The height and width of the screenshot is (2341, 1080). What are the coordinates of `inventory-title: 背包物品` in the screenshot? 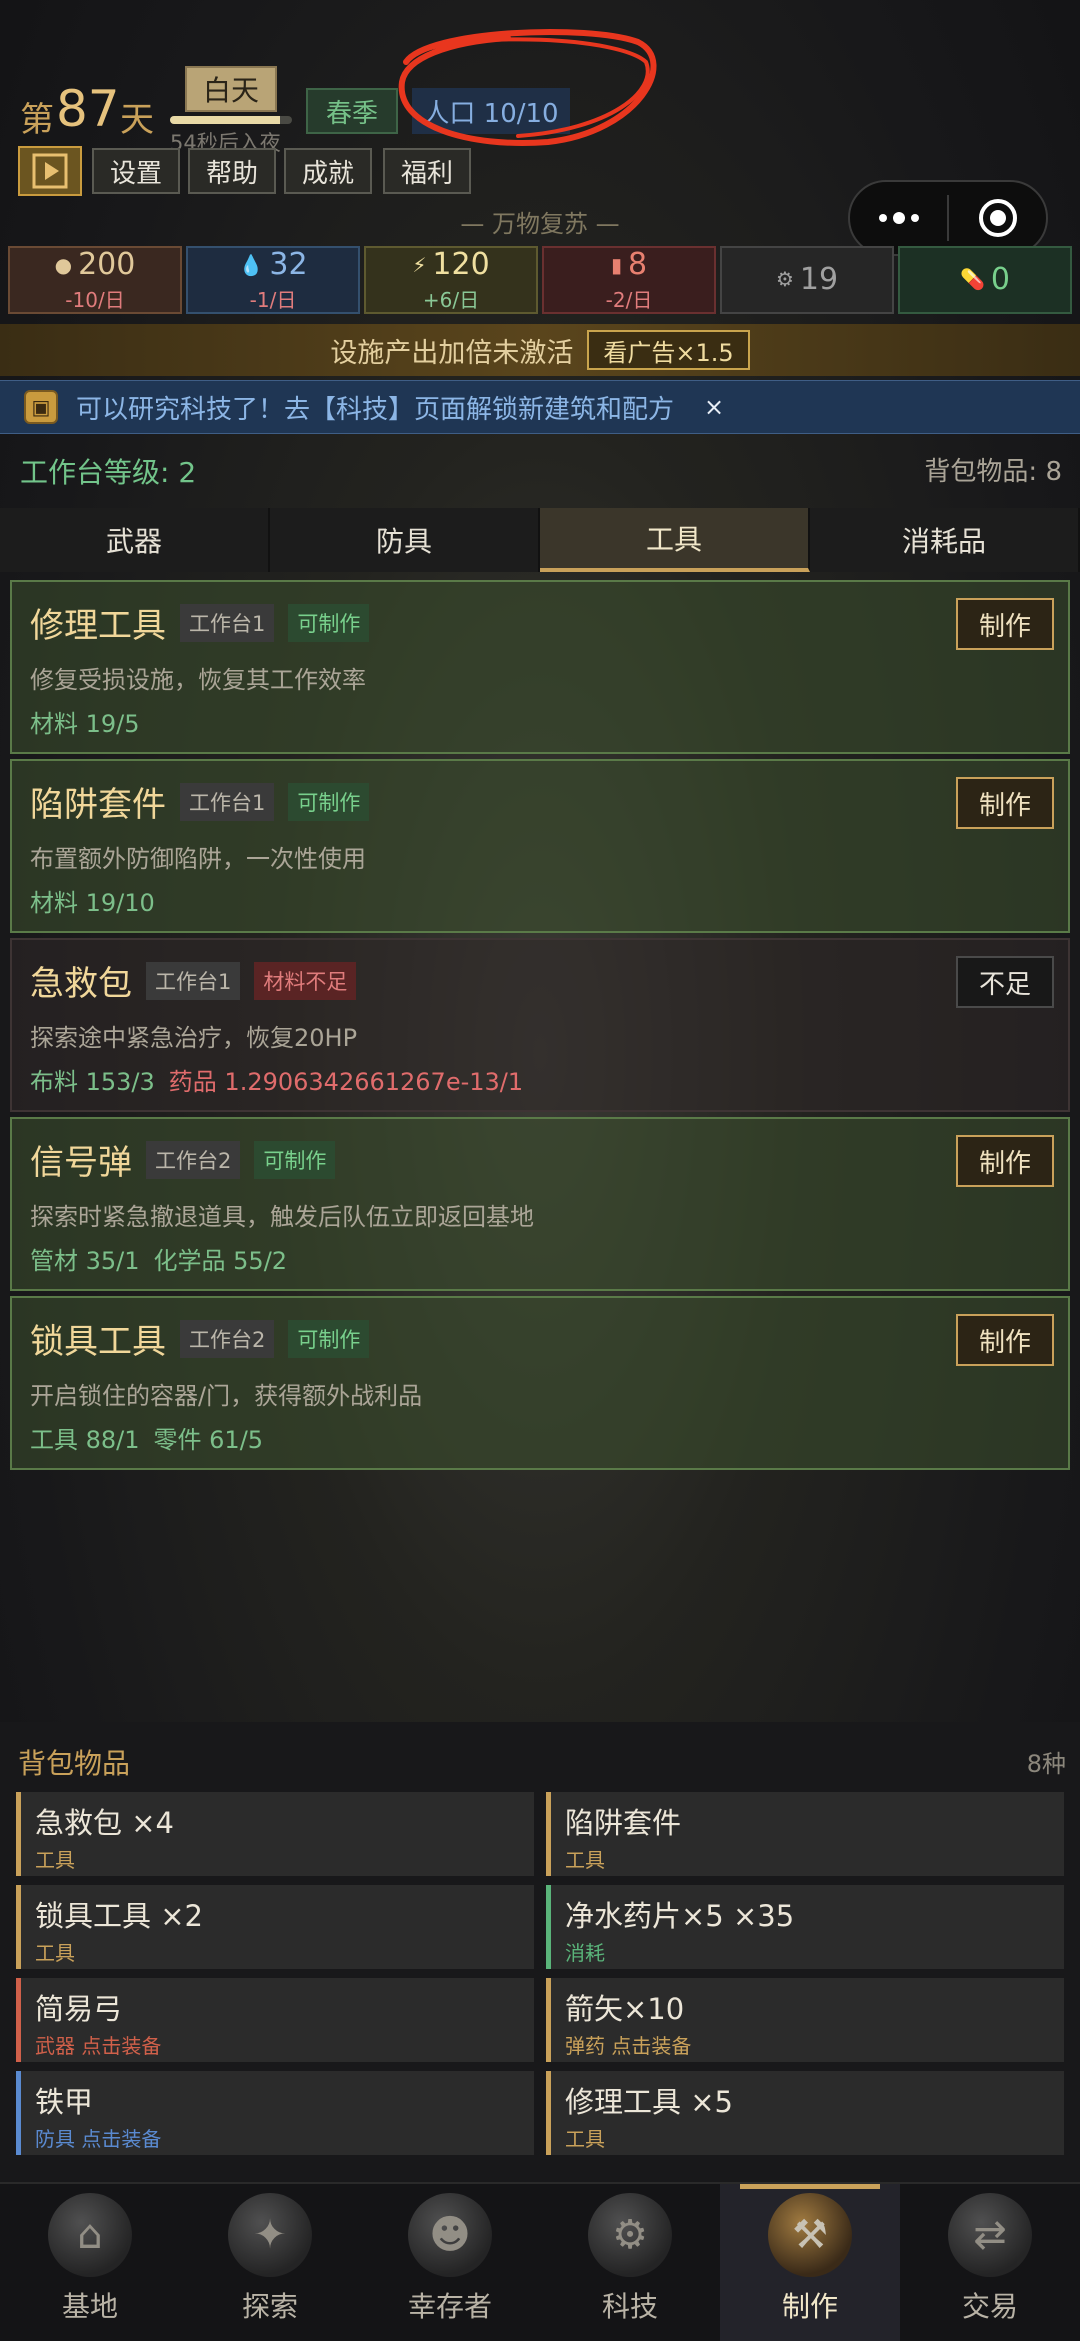 It's located at (74, 1763).